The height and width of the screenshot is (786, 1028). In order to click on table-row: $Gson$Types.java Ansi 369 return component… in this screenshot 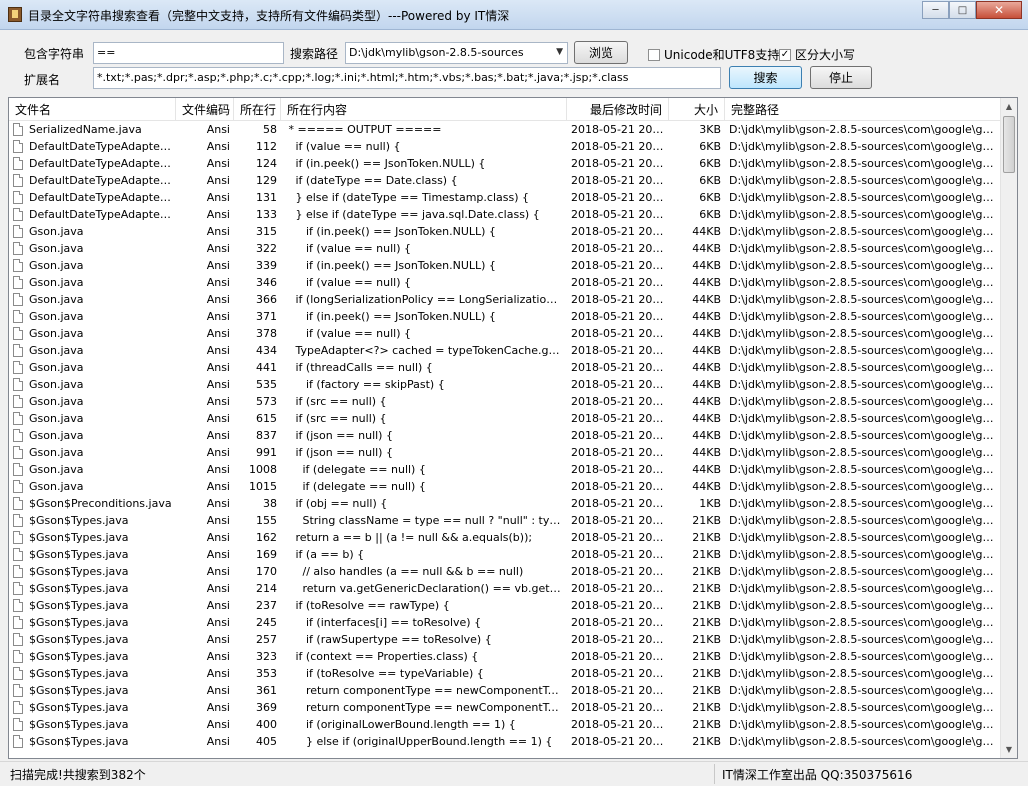, I will do `click(505, 707)`.